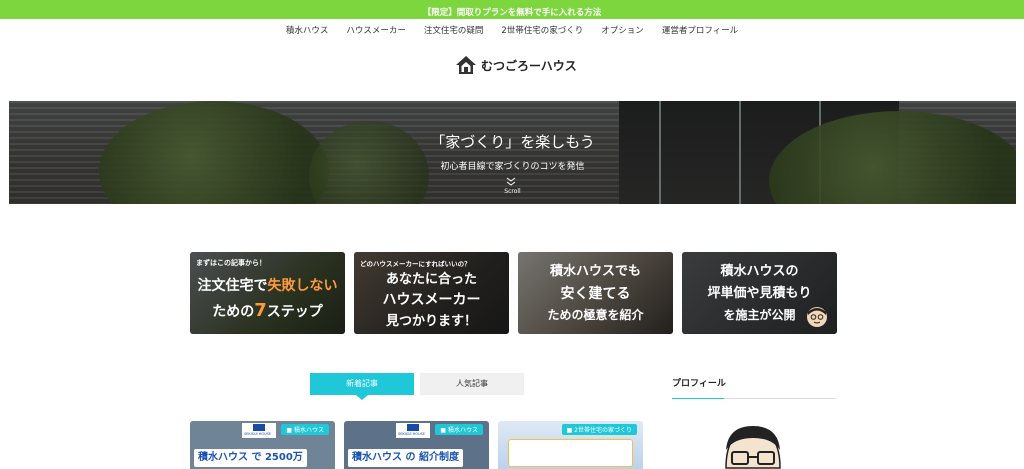 The width and height of the screenshot is (1024, 469). I want to click on card-line: 積水ハウスでも, so click(595, 271).